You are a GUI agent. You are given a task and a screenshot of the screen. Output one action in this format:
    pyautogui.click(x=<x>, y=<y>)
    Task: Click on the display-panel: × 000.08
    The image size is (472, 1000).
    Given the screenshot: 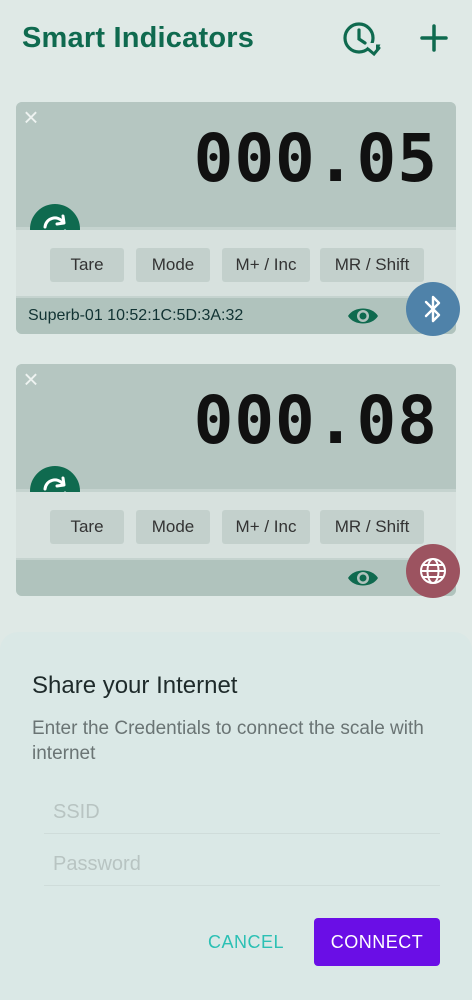 What is the action you would take?
    pyautogui.click(x=236, y=426)
    